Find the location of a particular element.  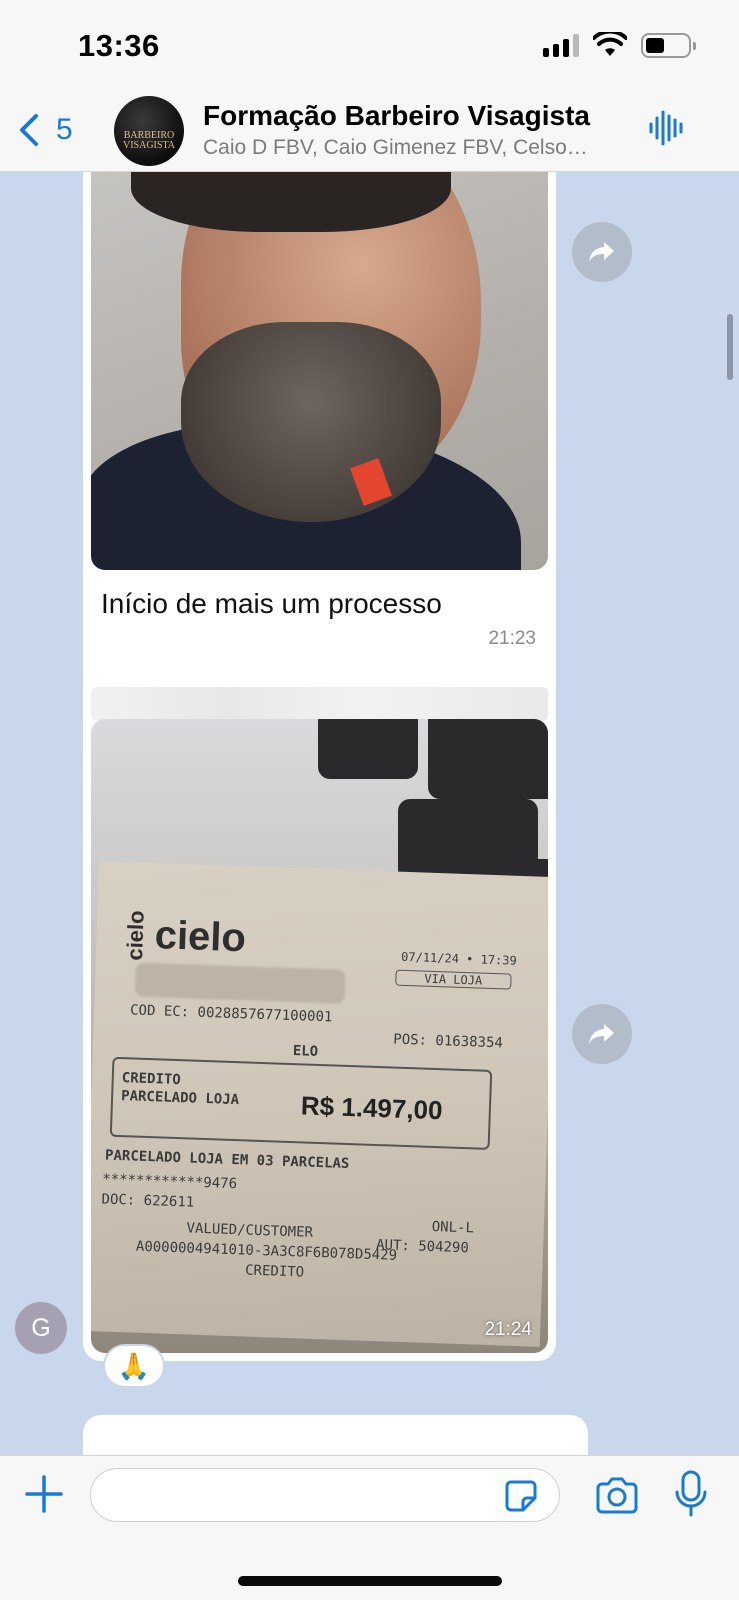

message-caption: Início de mais um processo is located at coordinates (271, 603).